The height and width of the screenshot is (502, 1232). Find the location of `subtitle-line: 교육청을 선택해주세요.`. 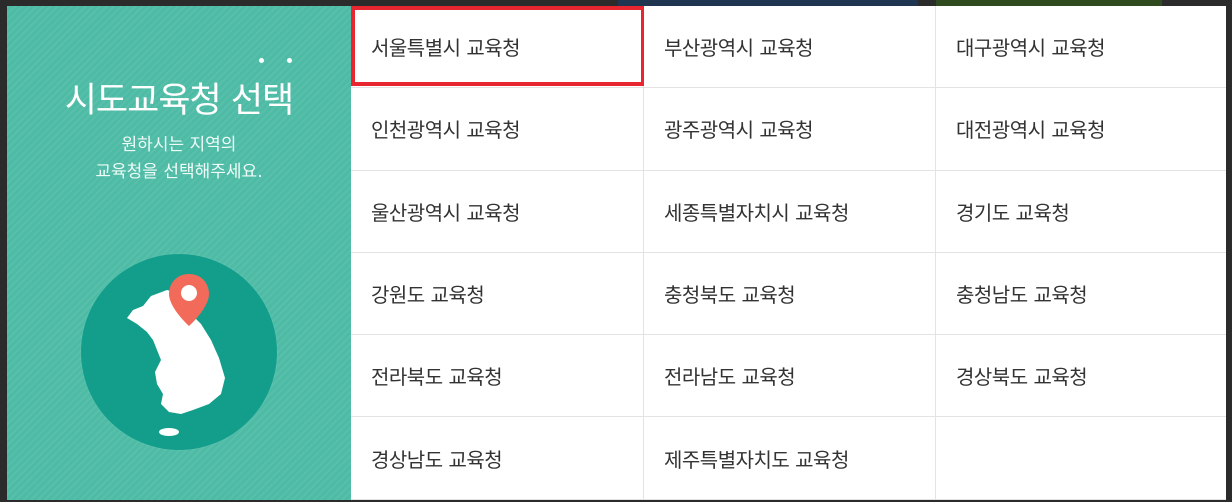

subtitle-line: 교육청을 선택해주세요. is located at coordinates (179, 172).